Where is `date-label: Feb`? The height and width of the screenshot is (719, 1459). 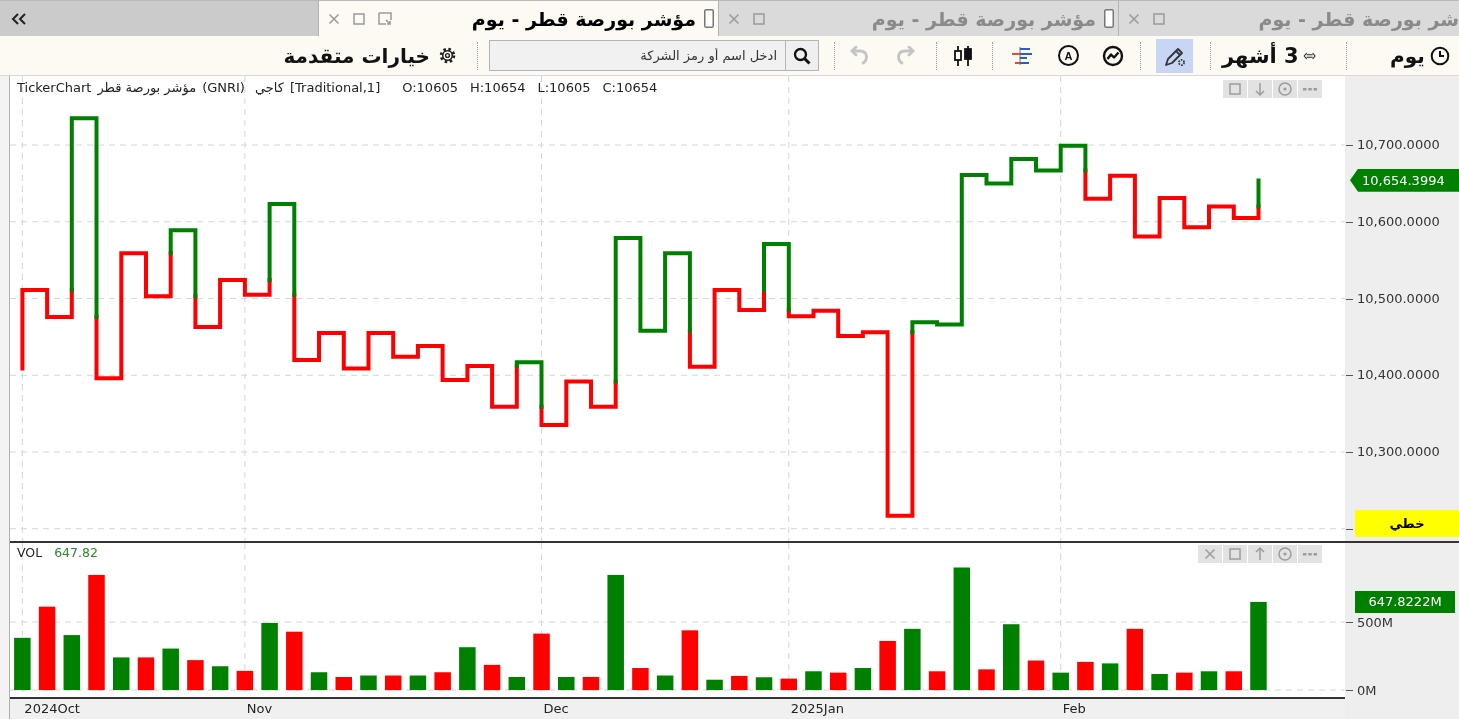 date-label: Feb is located at coordinates (1074, 709).